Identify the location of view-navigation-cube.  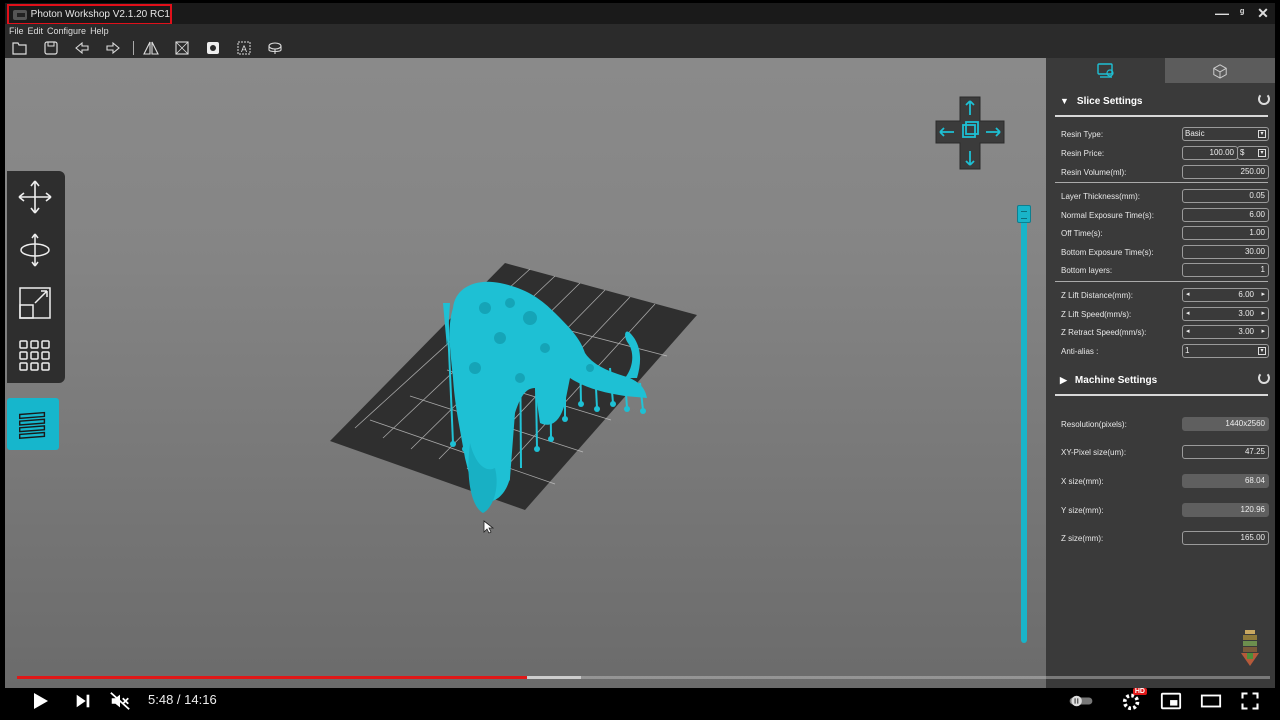
(970, 133).